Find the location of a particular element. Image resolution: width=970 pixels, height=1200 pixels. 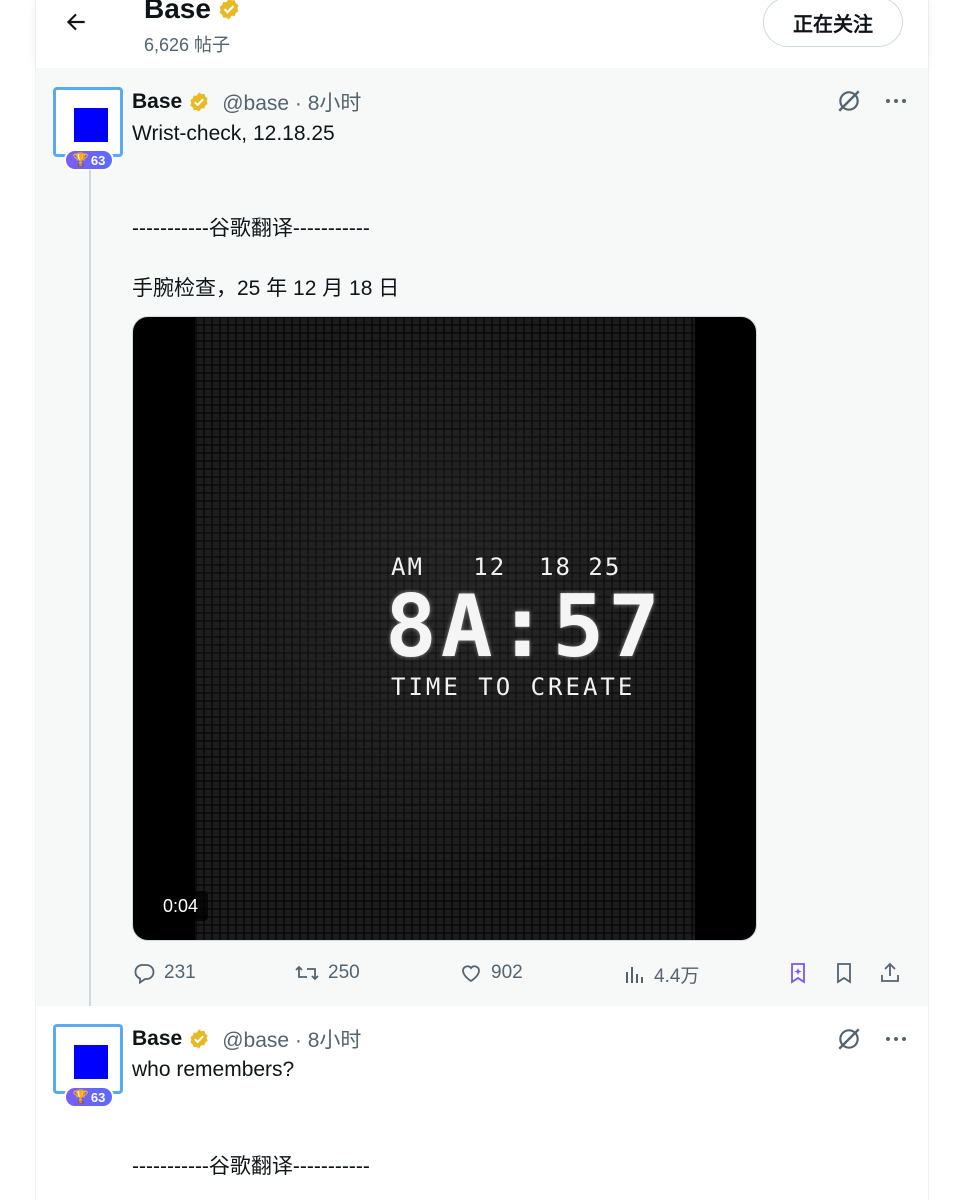

reply-icon is located at coordinates (144, 974).